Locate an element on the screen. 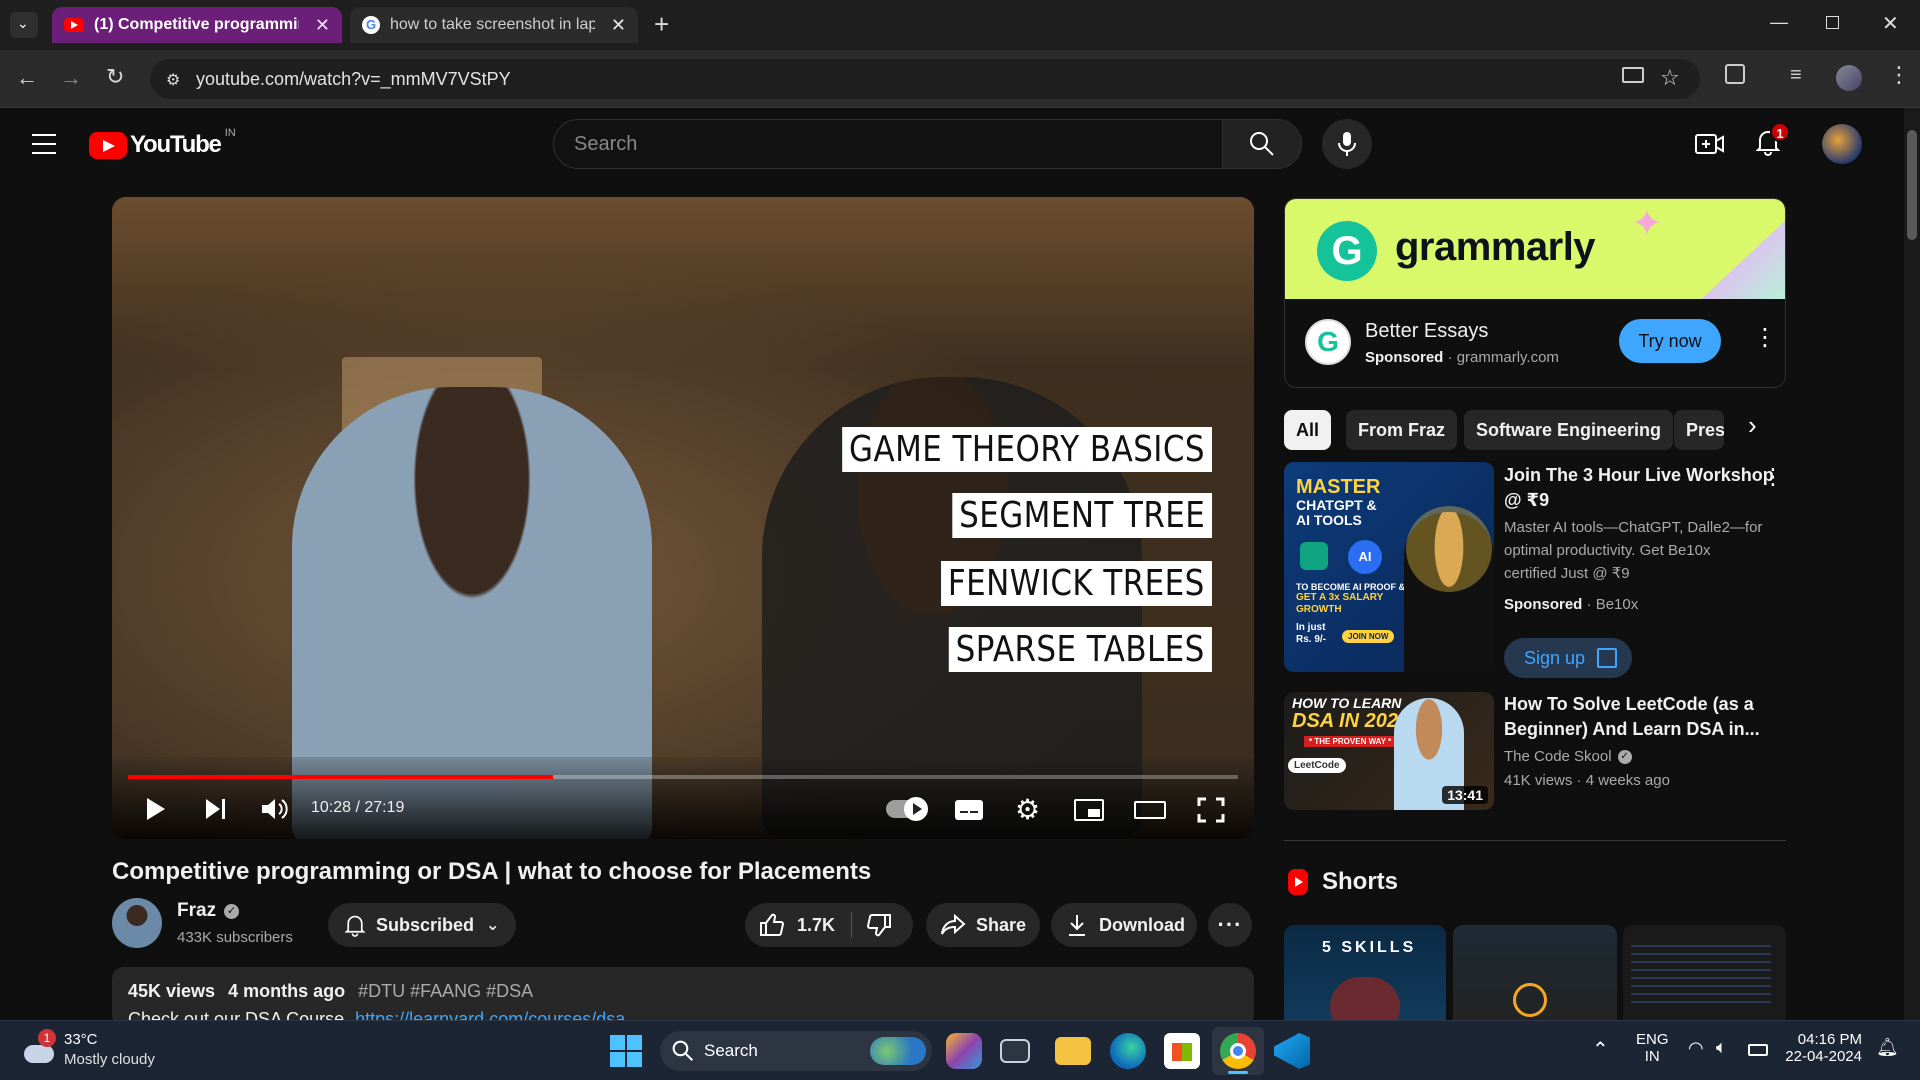 The width and height of the screenshot is (1920, 1080). autoplay-toggle is located at coordinates (907, 809).